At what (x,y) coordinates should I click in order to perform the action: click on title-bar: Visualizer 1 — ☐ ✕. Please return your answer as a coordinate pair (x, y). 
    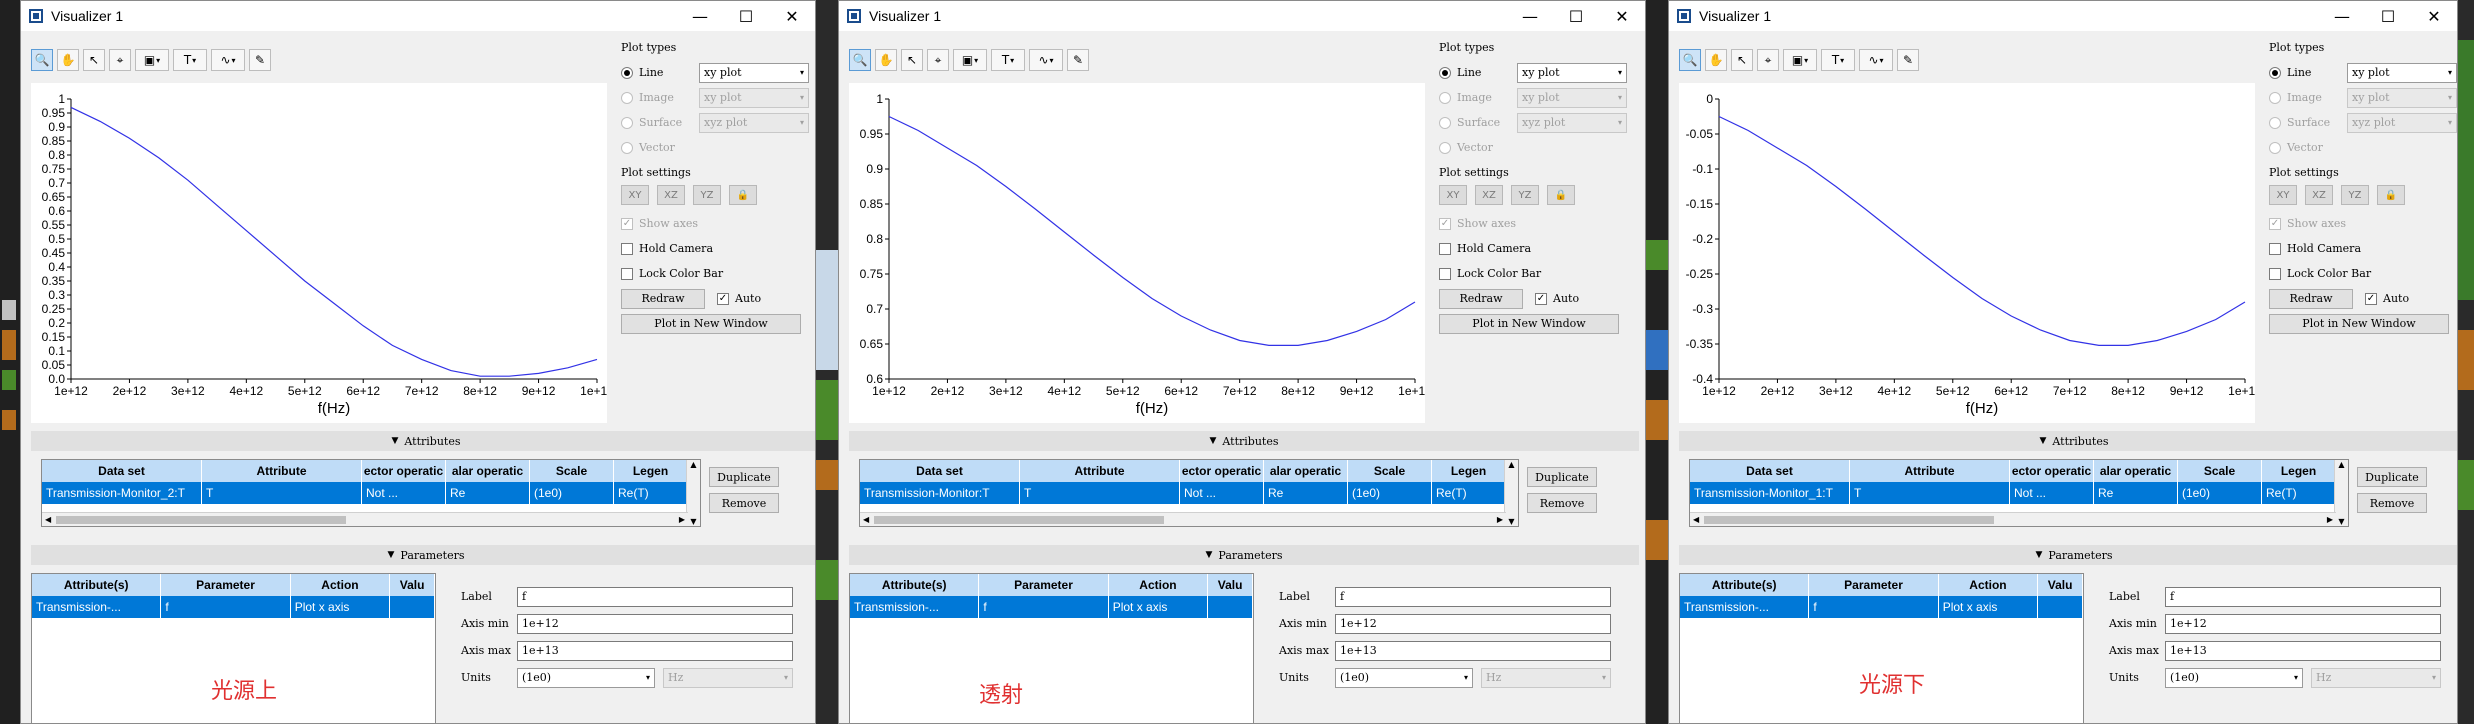
    Looking at the image, I should click on (418, 16).